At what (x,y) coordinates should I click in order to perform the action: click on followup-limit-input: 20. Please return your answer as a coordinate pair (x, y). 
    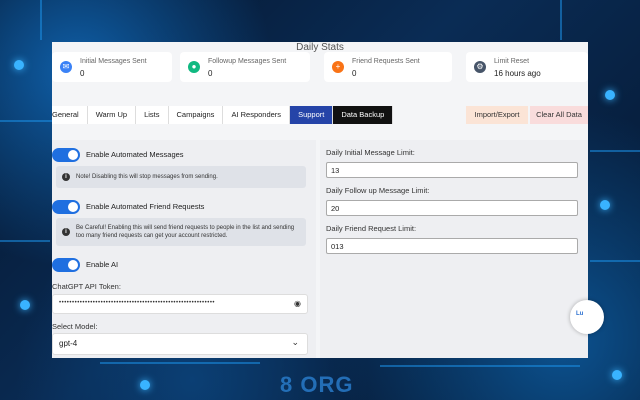
    Looking at the image, I should click on (452, 208).